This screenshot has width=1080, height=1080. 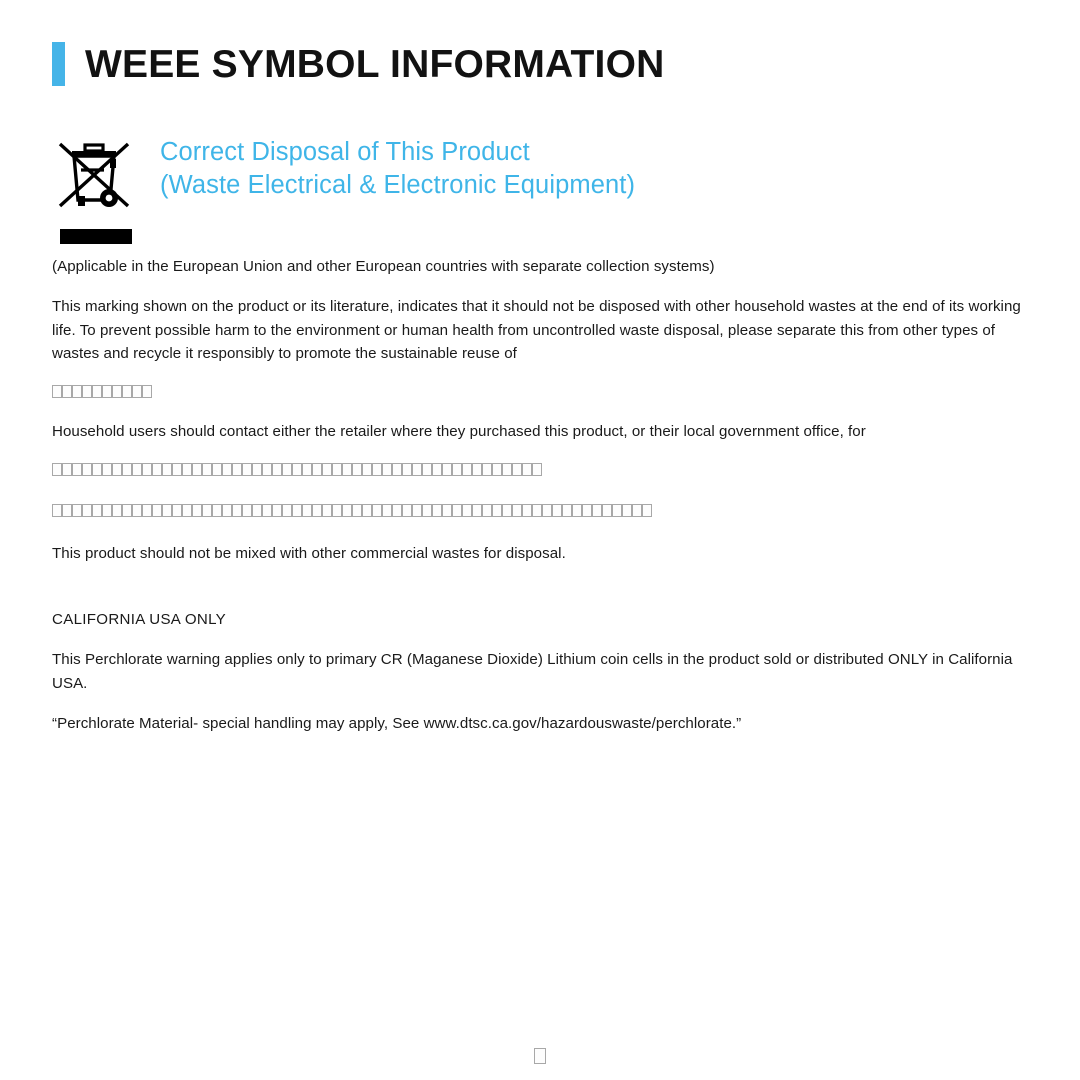 I want to click on household-paragraph-missing-glyphs, so click(x=538, y=471).